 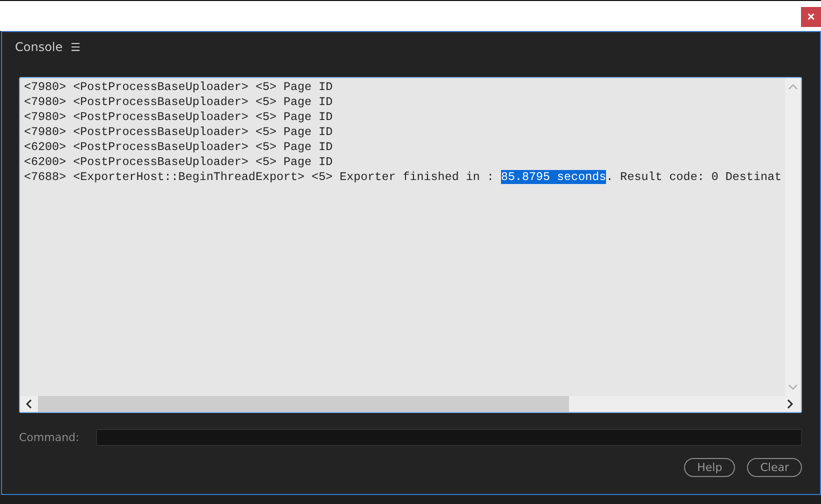 I want to click on log-line: <7688> <ExporterHost::BeginThreadExport> <5> Exporter finished in : 85.8795 seconds. Result code: 0 Destinat, so click(x=403, y=177).